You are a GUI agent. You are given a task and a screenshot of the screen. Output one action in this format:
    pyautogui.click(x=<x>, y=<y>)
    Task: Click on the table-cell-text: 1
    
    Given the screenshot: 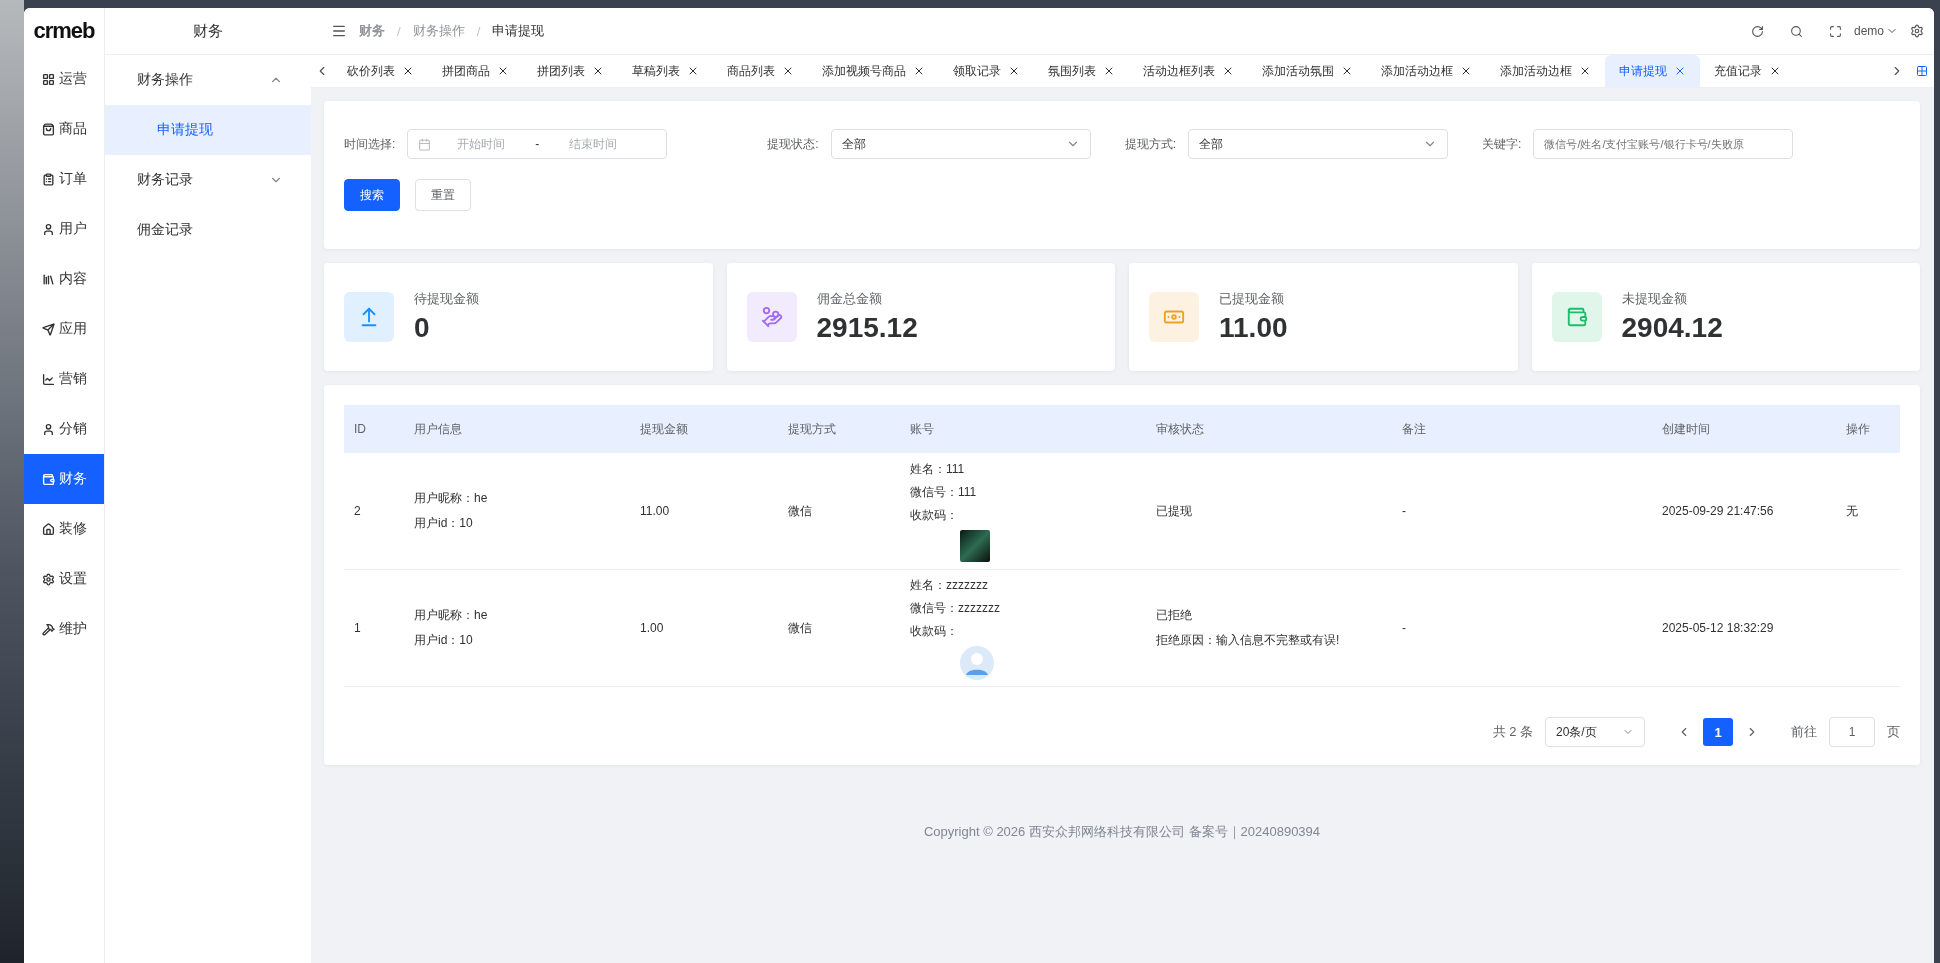 What is the action you would take?
    pyautogui.click(x=358, y=628)
    